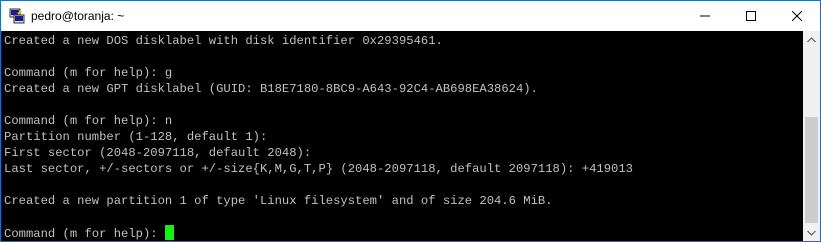 The height and width of the screenshot is (242, 821). Describe the element at coordinates (136, 137) in the screenshot. I see `terminal-line: Partition number (1-128, default 1):` at that location.